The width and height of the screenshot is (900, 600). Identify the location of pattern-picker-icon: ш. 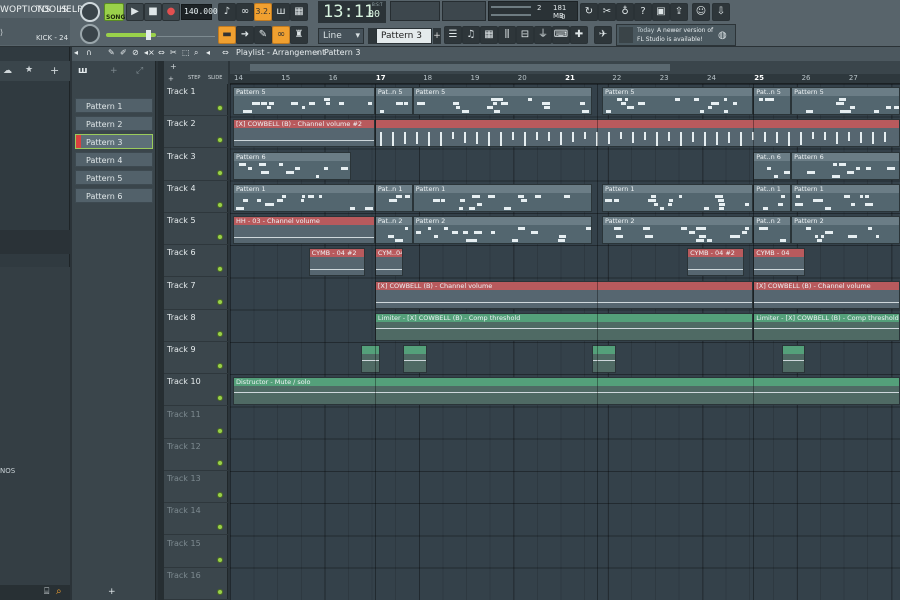
(85, 72).